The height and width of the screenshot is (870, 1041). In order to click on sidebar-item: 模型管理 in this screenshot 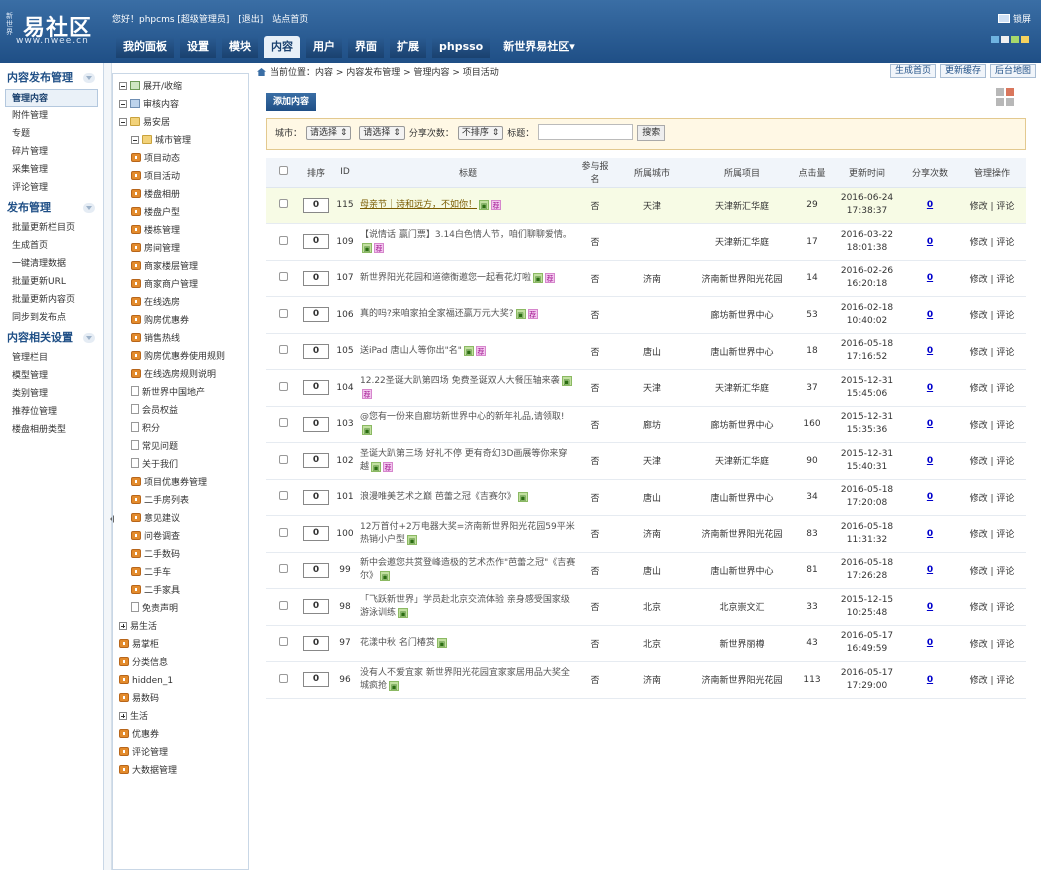, I will do `click(51, 376)`.